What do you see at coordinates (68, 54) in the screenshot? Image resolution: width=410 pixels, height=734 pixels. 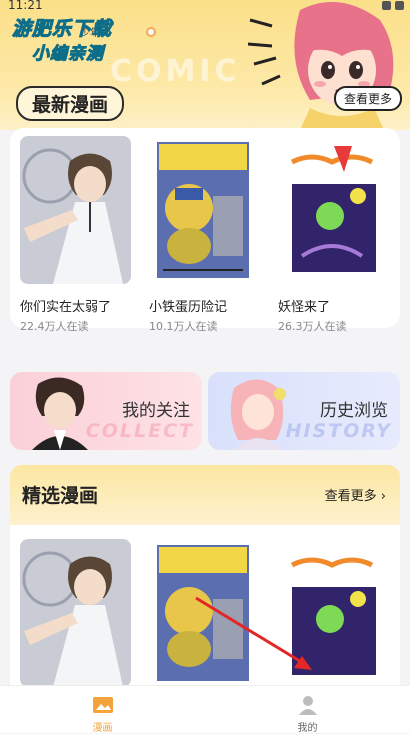 I see `watermark-line2: 小编亲测` at bounding box center [68, 54].